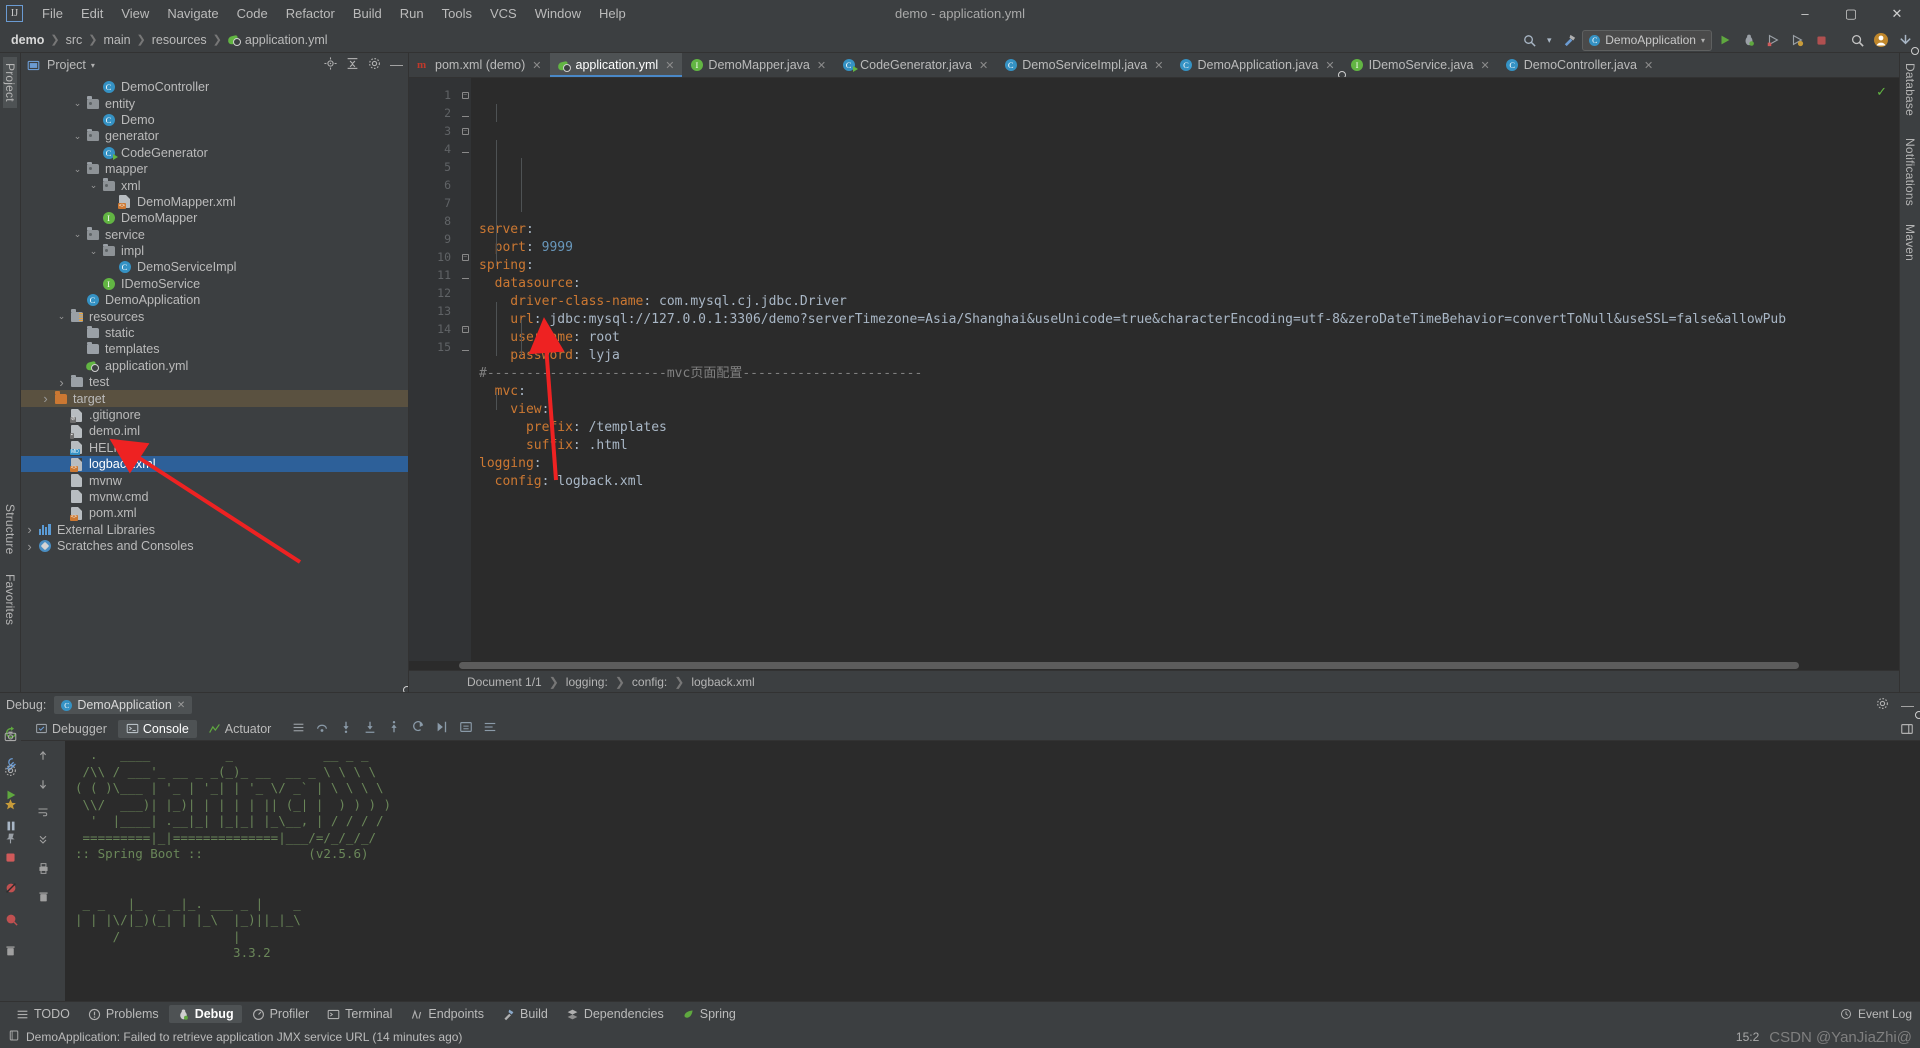 This screenshot has height=1048, width=1920. I want to click on menu-vcs: VCS, so click(503, 13).